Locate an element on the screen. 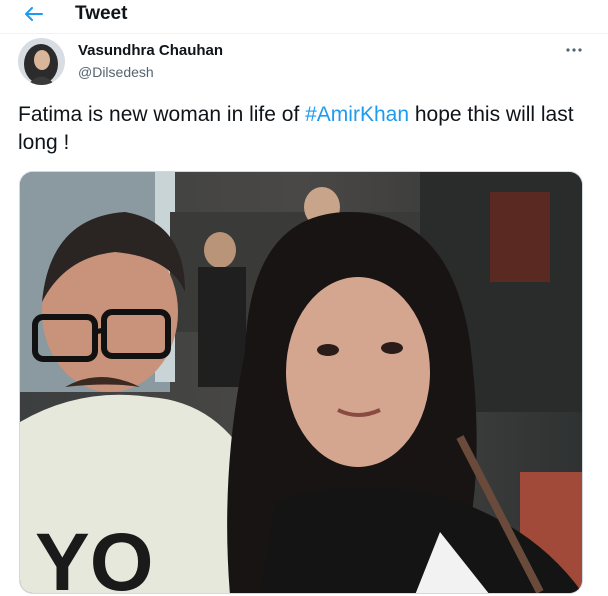  tweet-text-start: Fatima is new woman in life of is located at coordinates (162, 114).